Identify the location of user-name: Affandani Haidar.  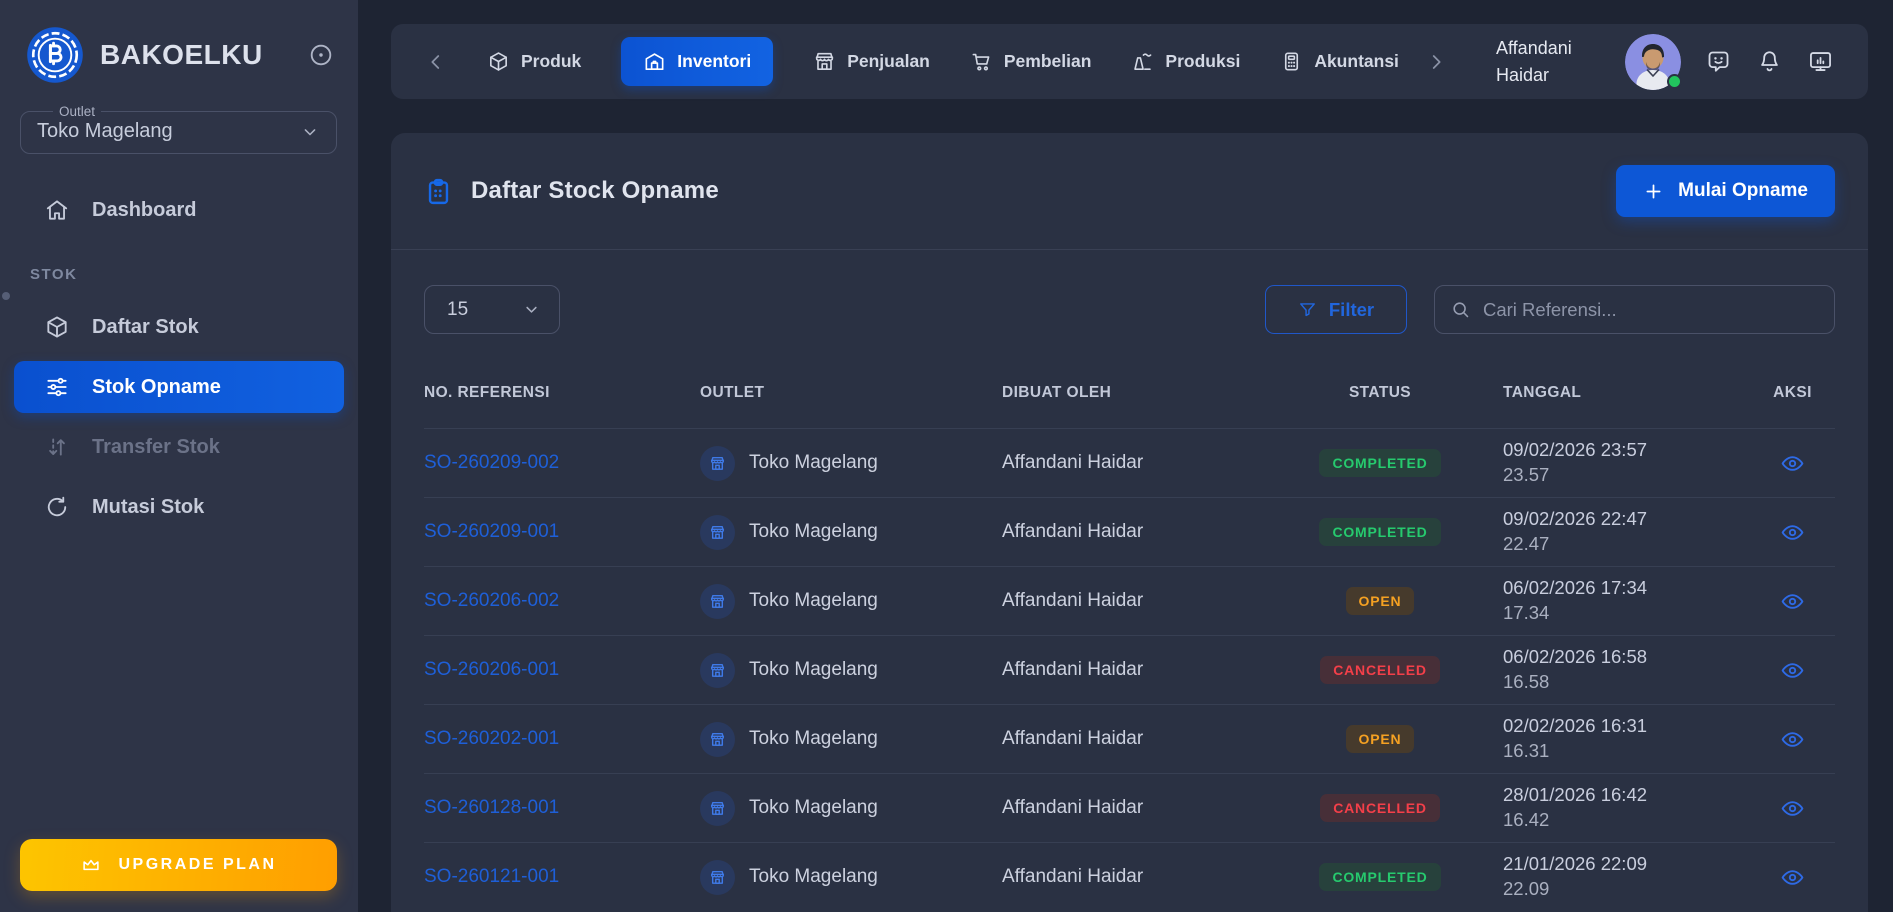
(1534, 61).